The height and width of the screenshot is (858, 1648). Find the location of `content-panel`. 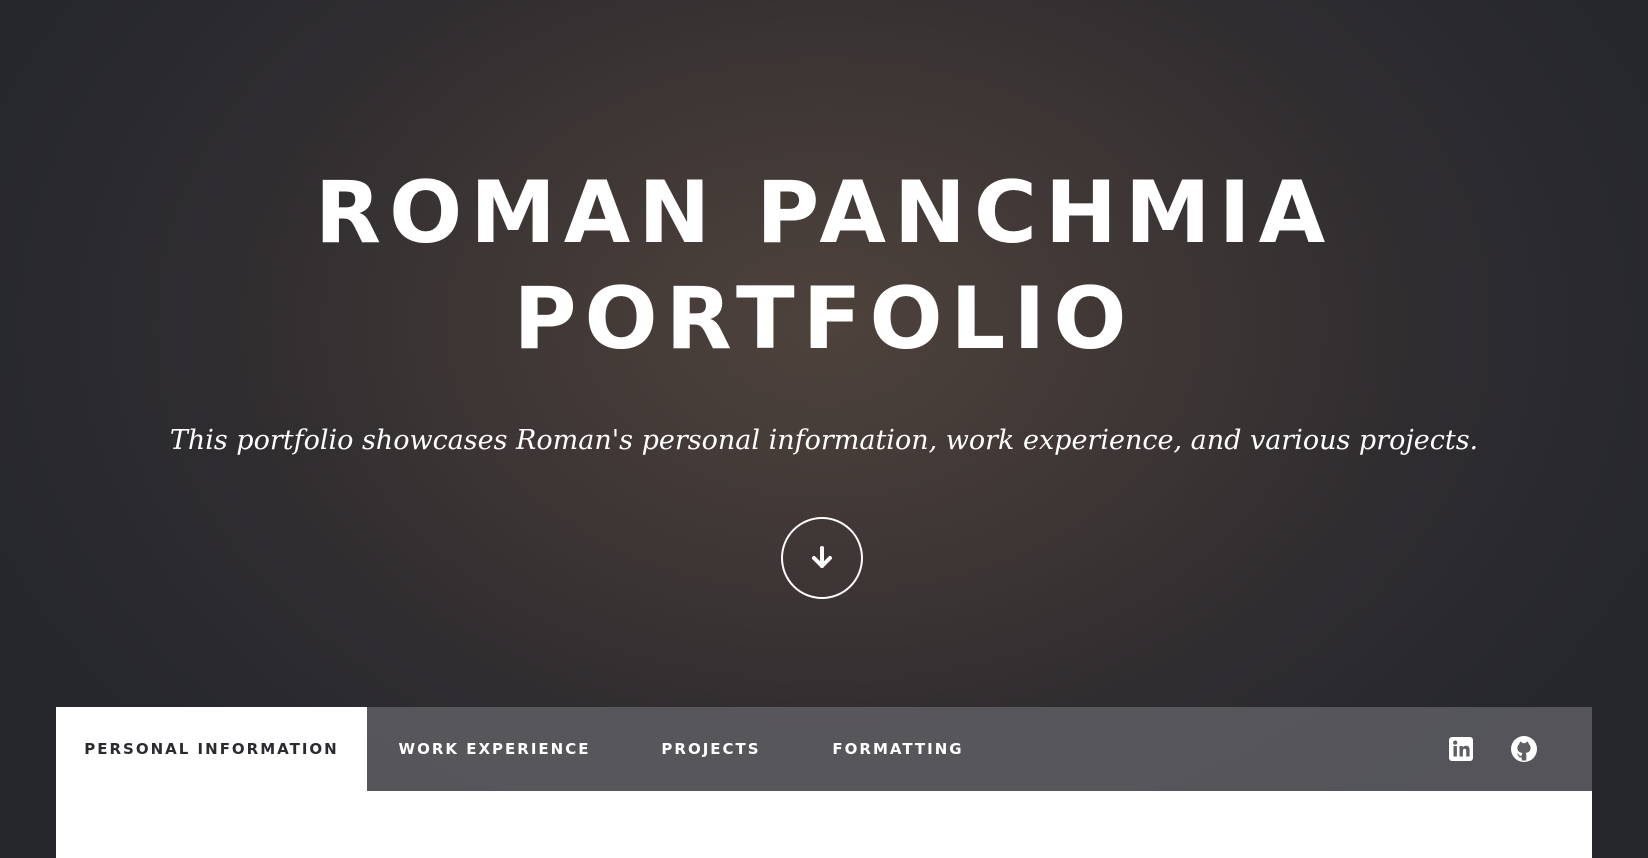

content-panel is located at coordinates (824, 824).